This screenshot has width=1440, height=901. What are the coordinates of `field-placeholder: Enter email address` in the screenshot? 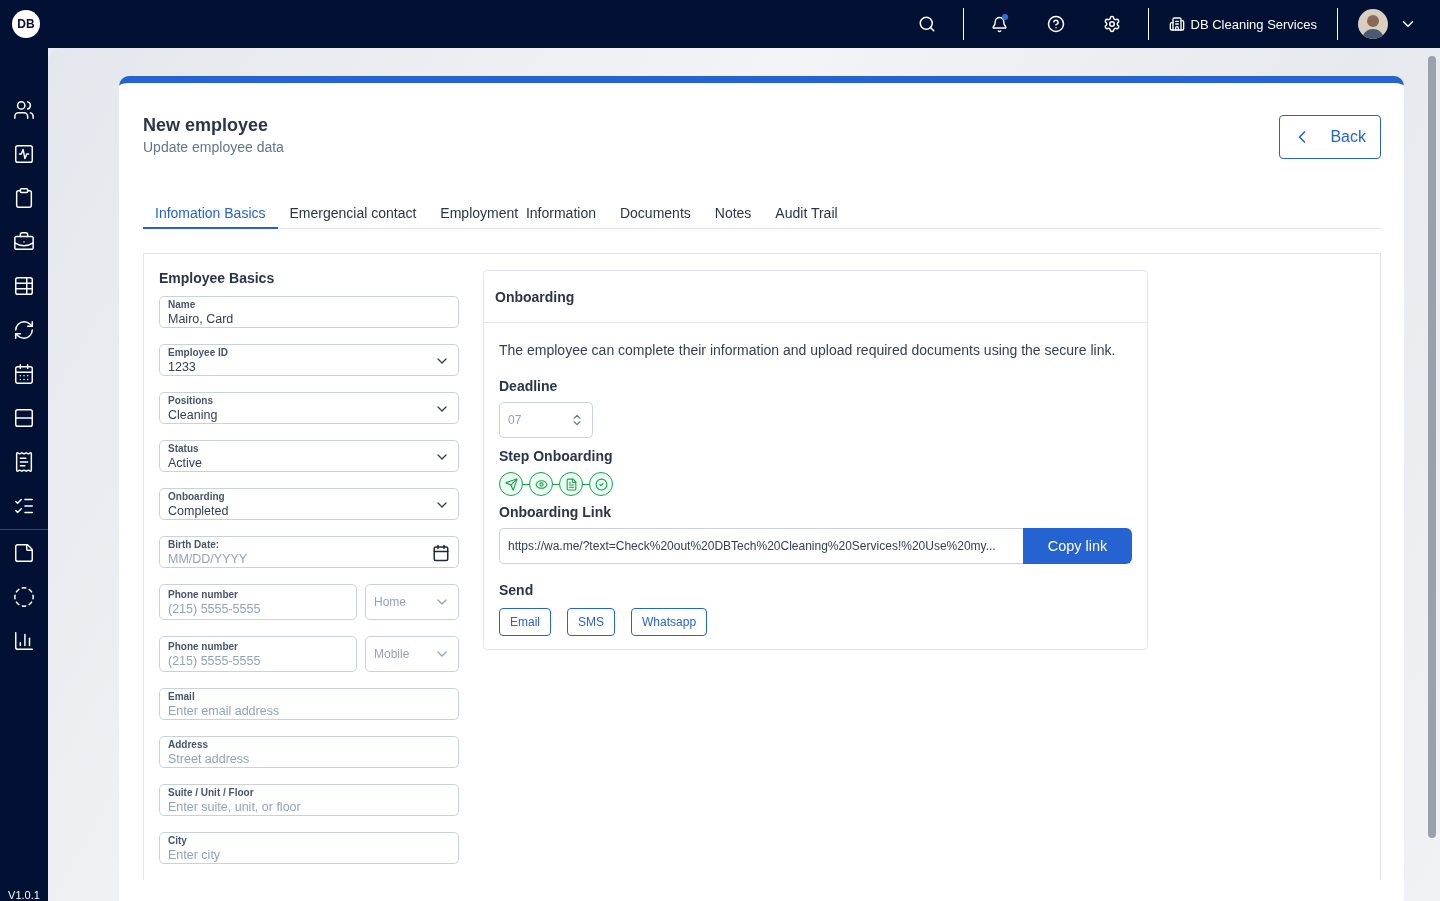 It's located at (224, 711).